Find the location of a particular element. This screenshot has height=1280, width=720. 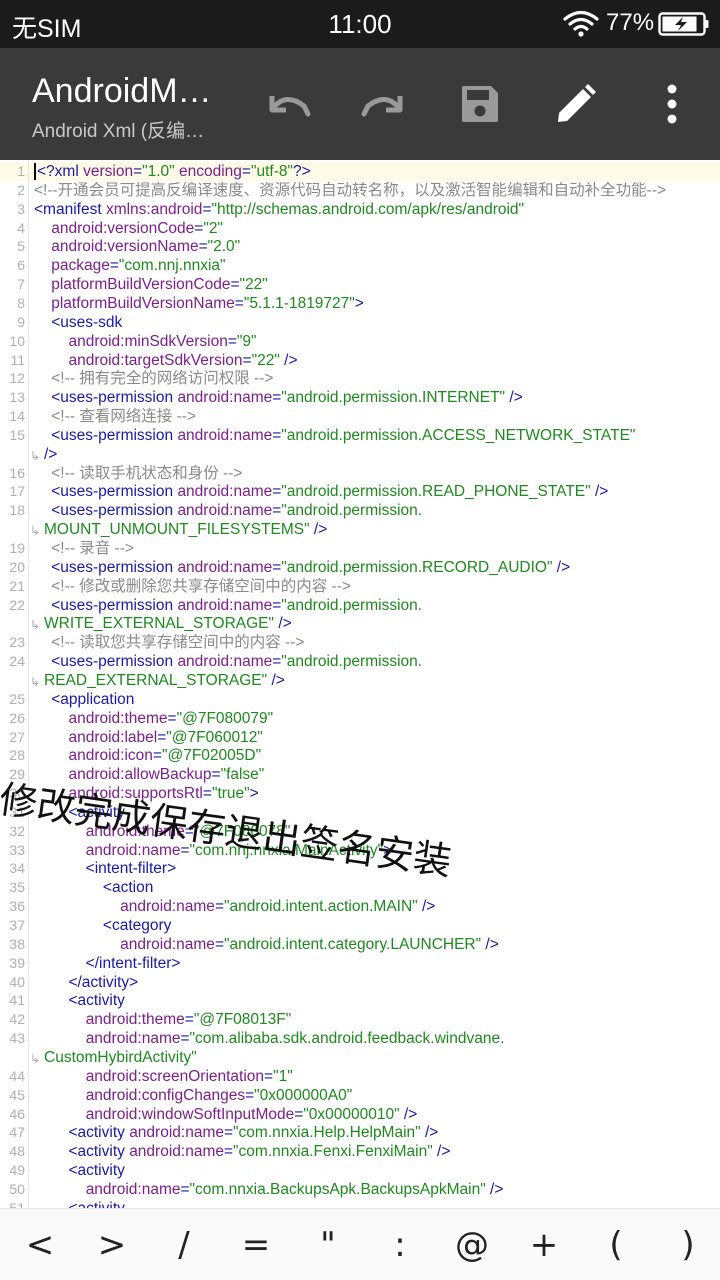

code-line-wrapped: ↳ CustomHybirdActivity" is located at coordinates (360, 1057).